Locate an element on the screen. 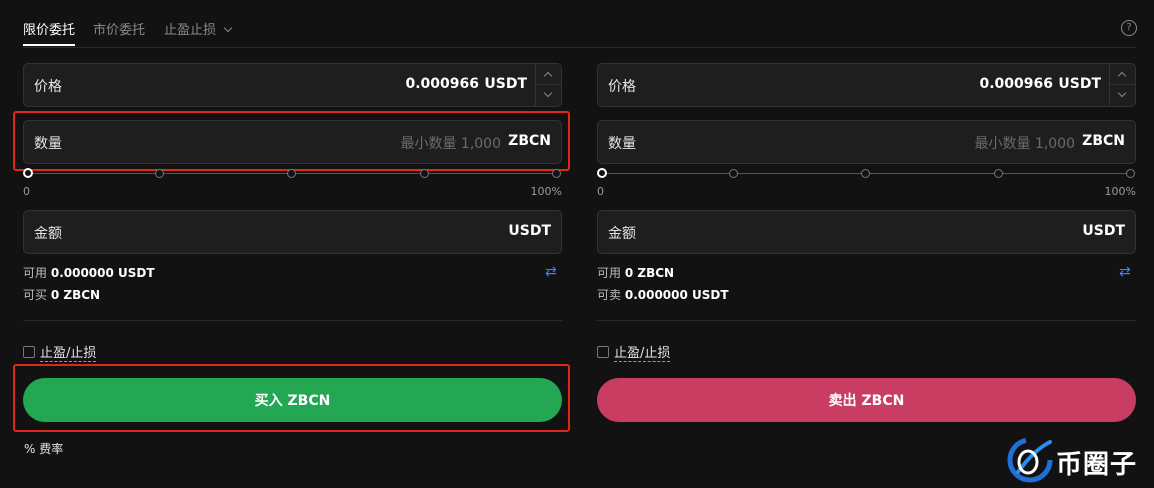 This screenshot has width=1154, height=488. buy-price-stepper is located at coordinates (548, 85).